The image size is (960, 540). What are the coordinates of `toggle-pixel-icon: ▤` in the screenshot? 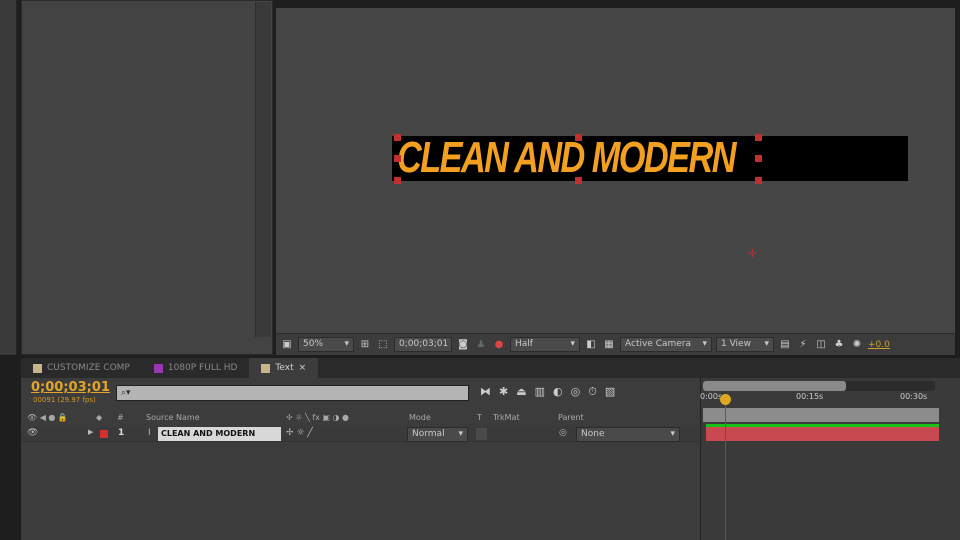 It's located at (785, 345).